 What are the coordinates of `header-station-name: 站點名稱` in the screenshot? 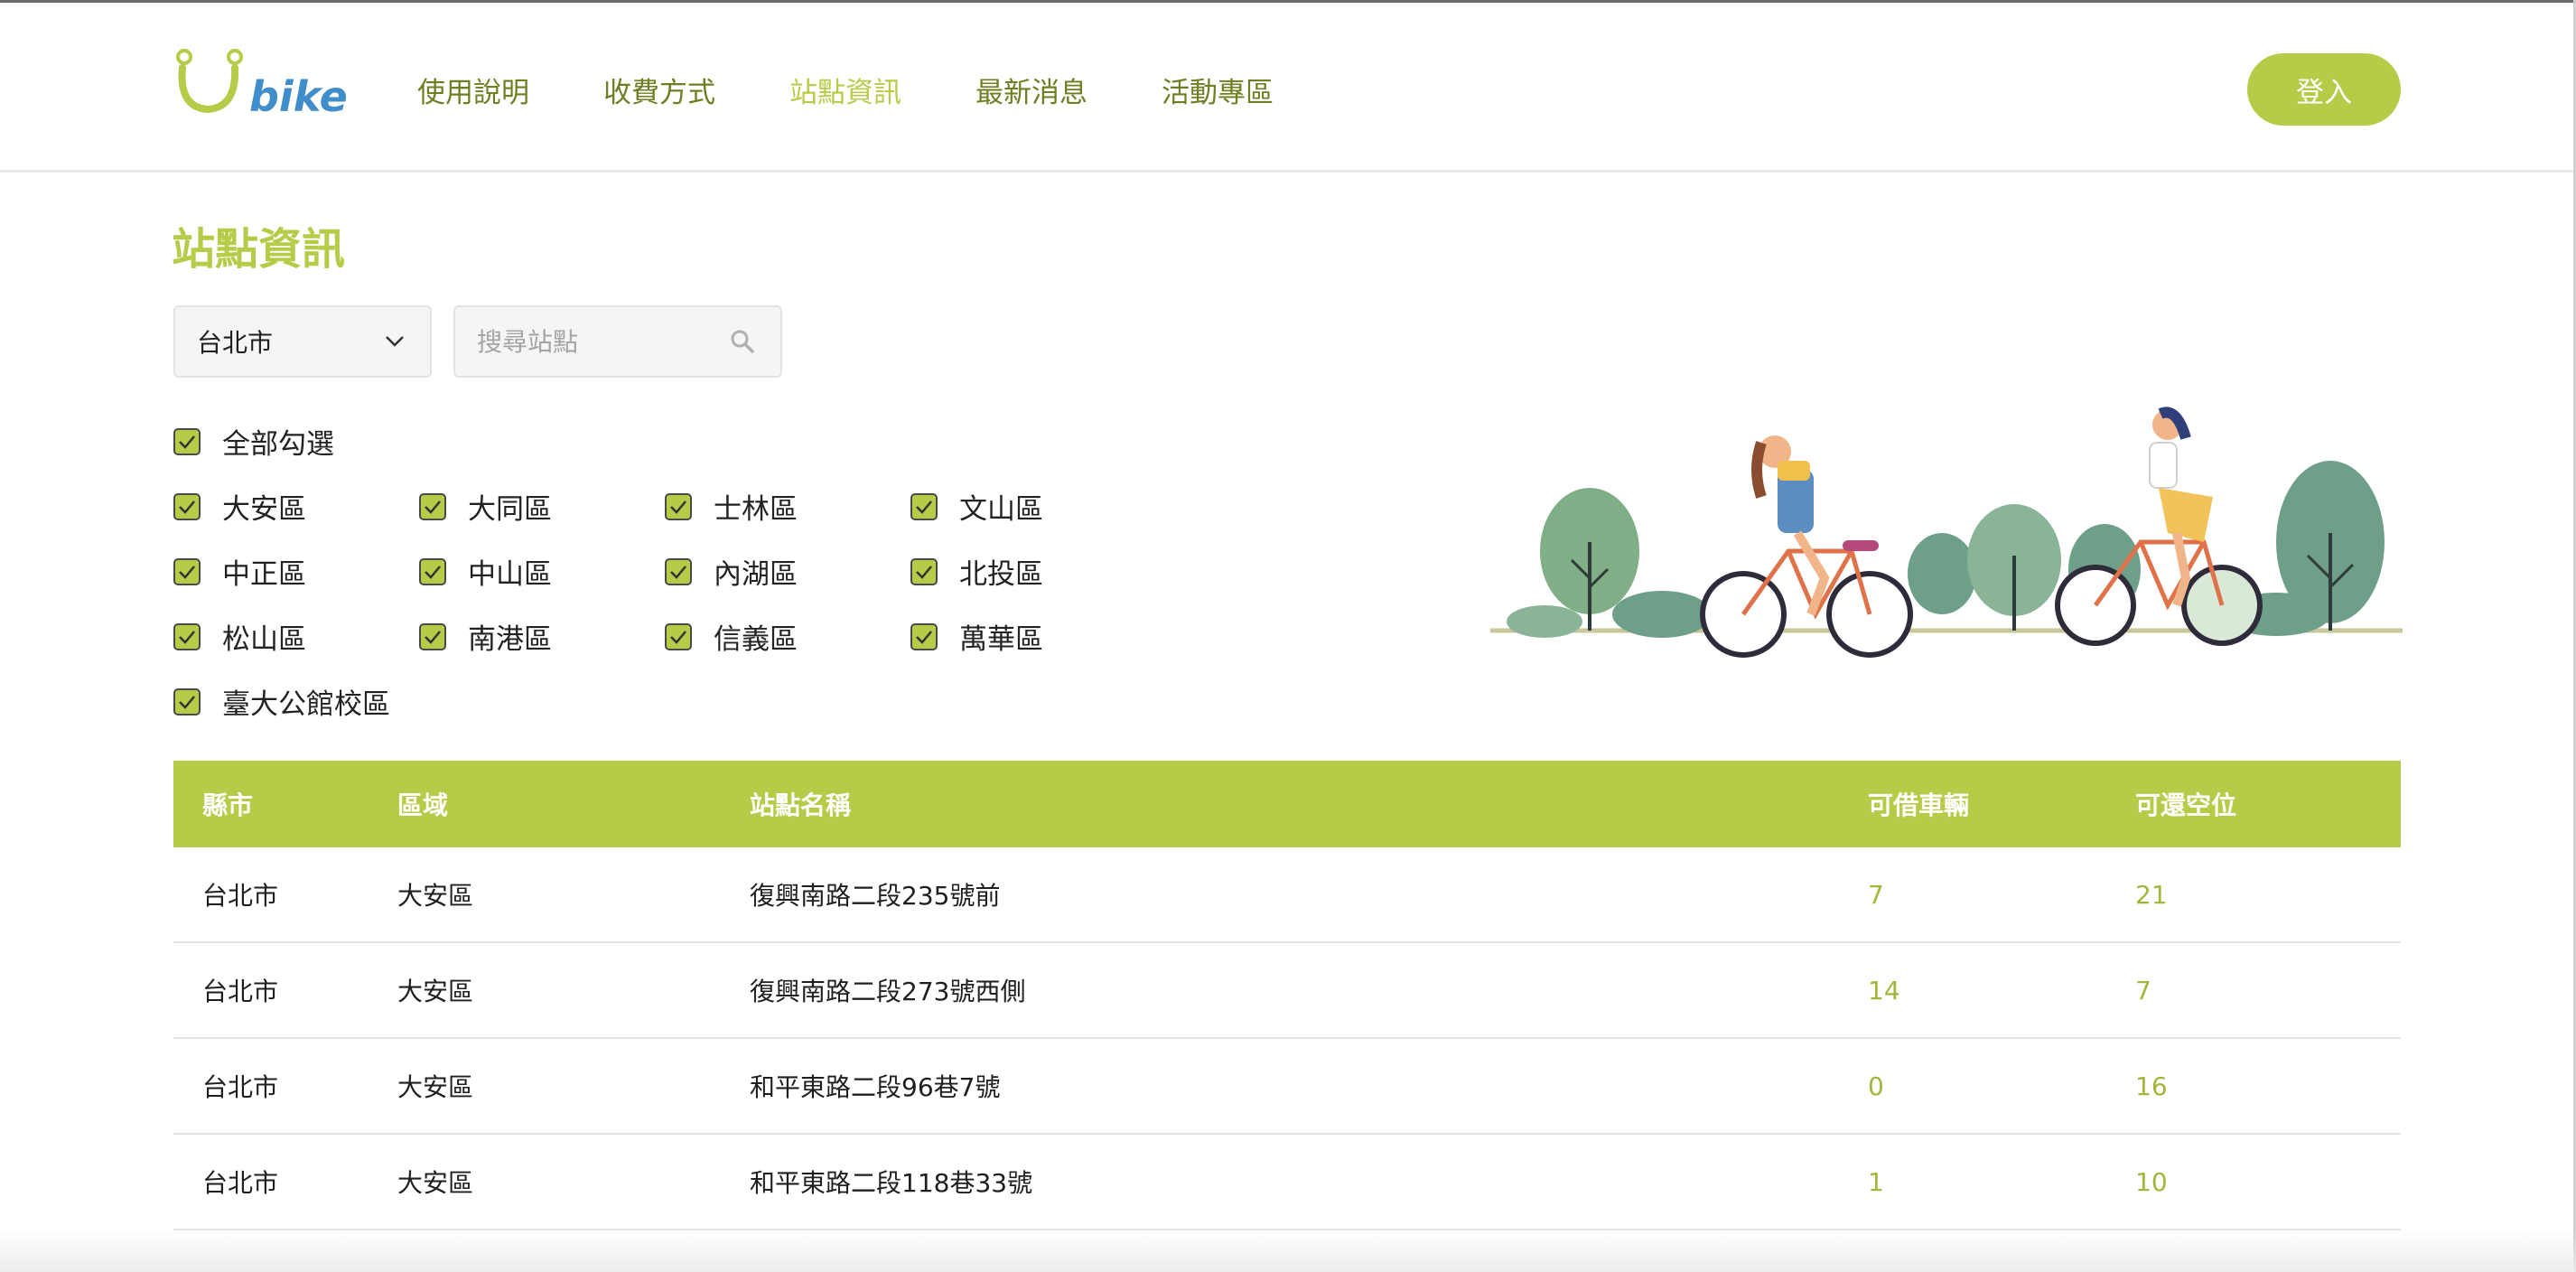 It's located at (801, 805).